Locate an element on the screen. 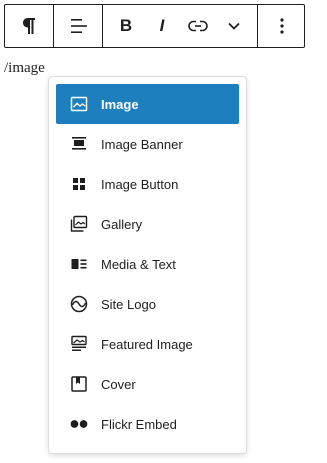 The height and width of the screenshot is (463, 327). toolbar-group-options is located at coordinates (282, 26).